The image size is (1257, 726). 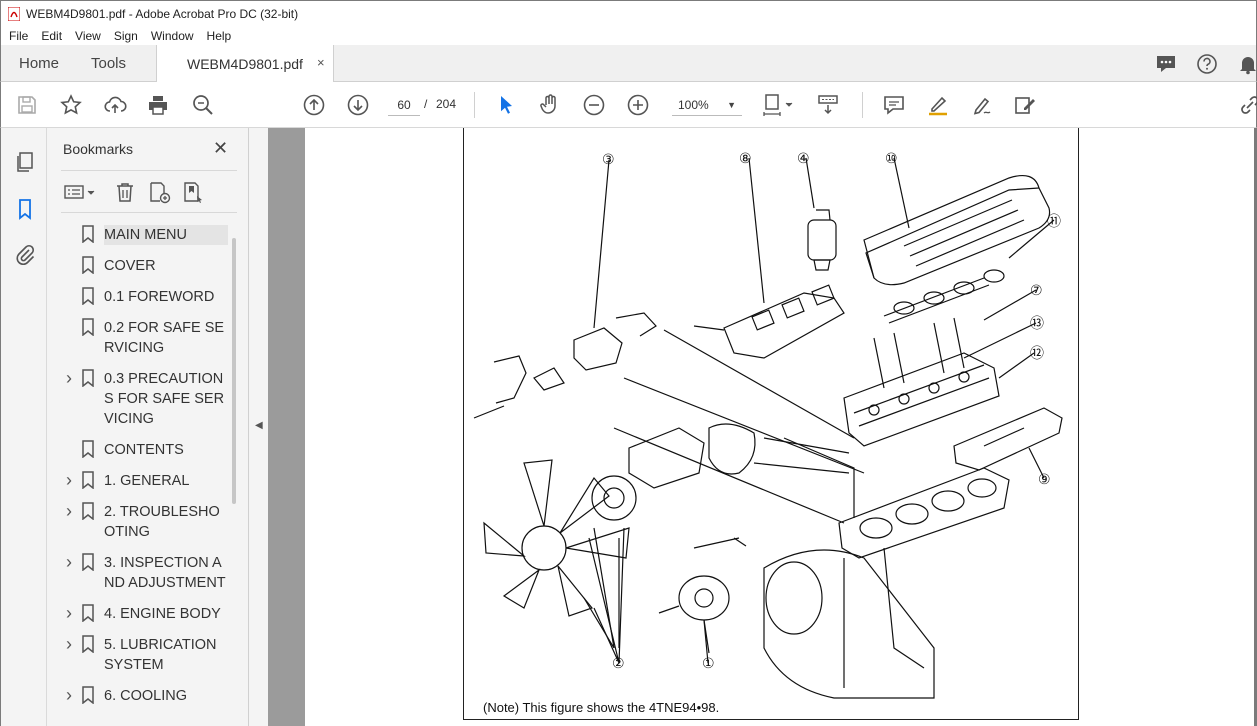 What do you see at coordinates (598, 349) in the screenshot?
I see `thermostat-housing` at bounding box center [598, 349].